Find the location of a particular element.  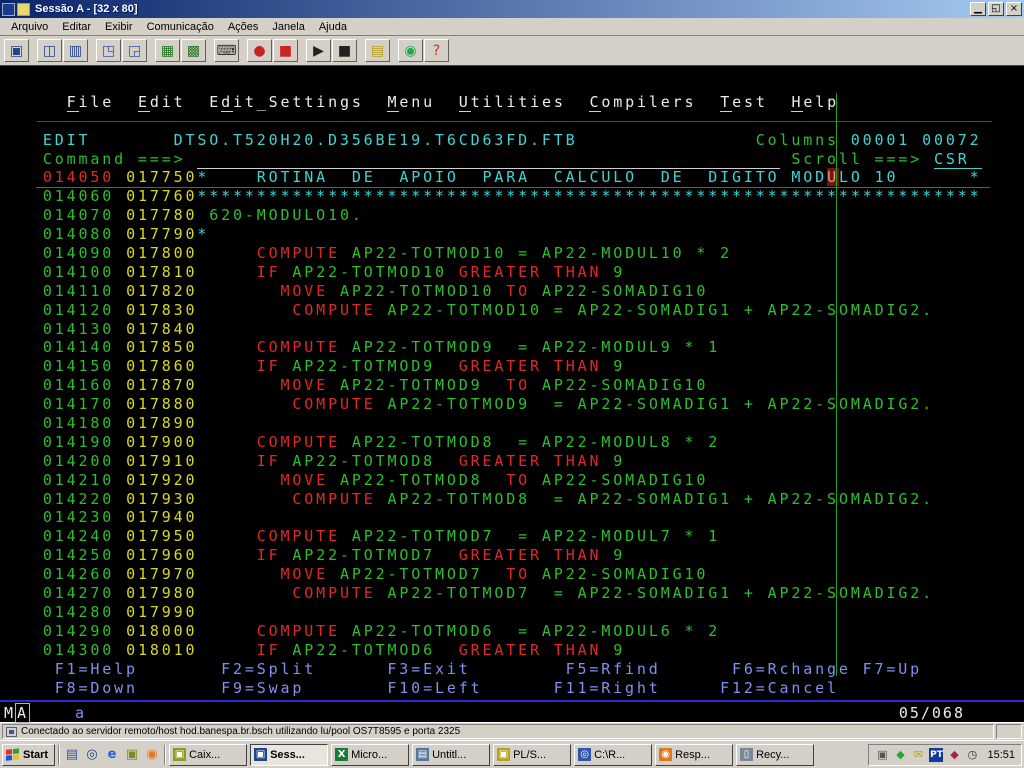

quick-launch-ie-icon: e is located at coordinates (112, 755).